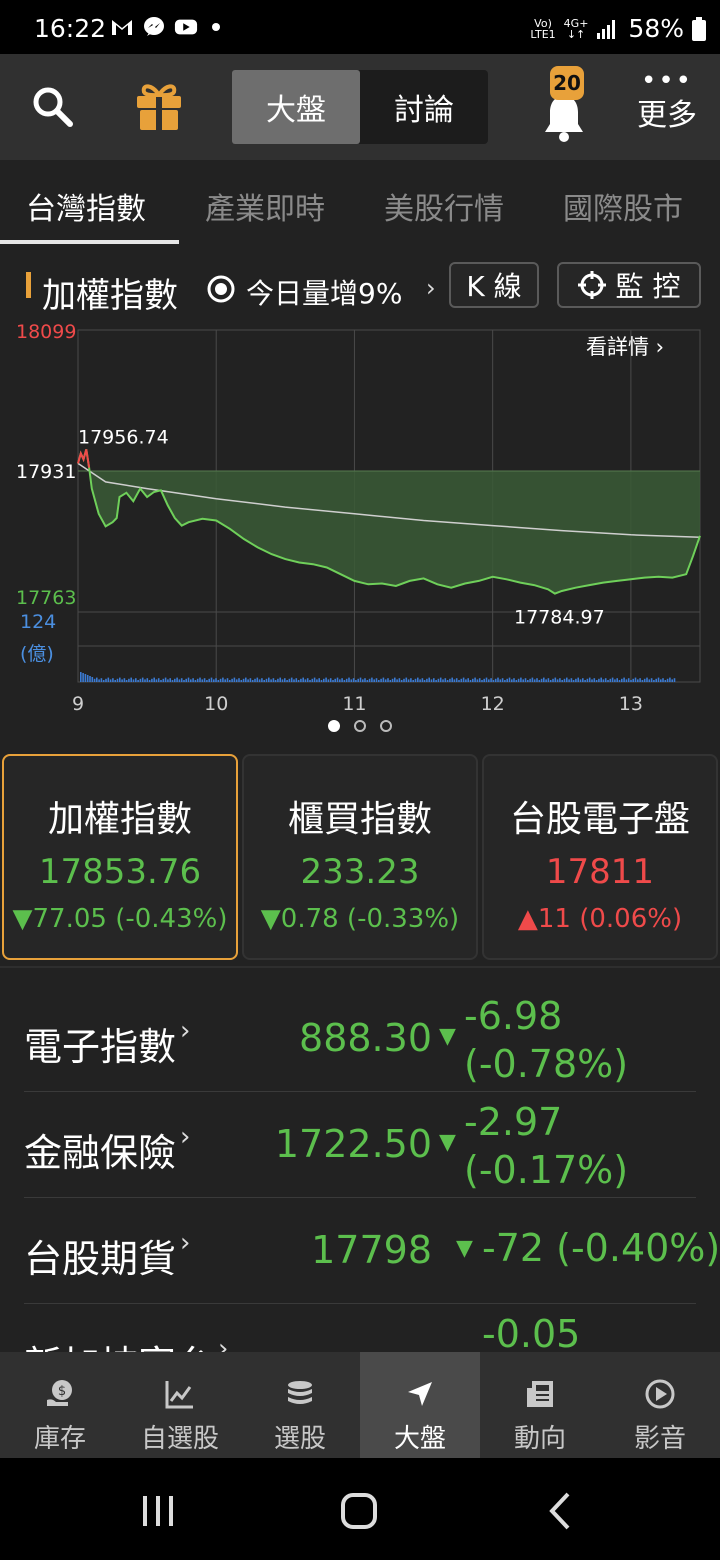 This screenshot has height=1560, width=720. What do you see at coordinates (424, 107) in the screenshot?
I see `segment-discussion: 討論` at bounding box center [424, 107].